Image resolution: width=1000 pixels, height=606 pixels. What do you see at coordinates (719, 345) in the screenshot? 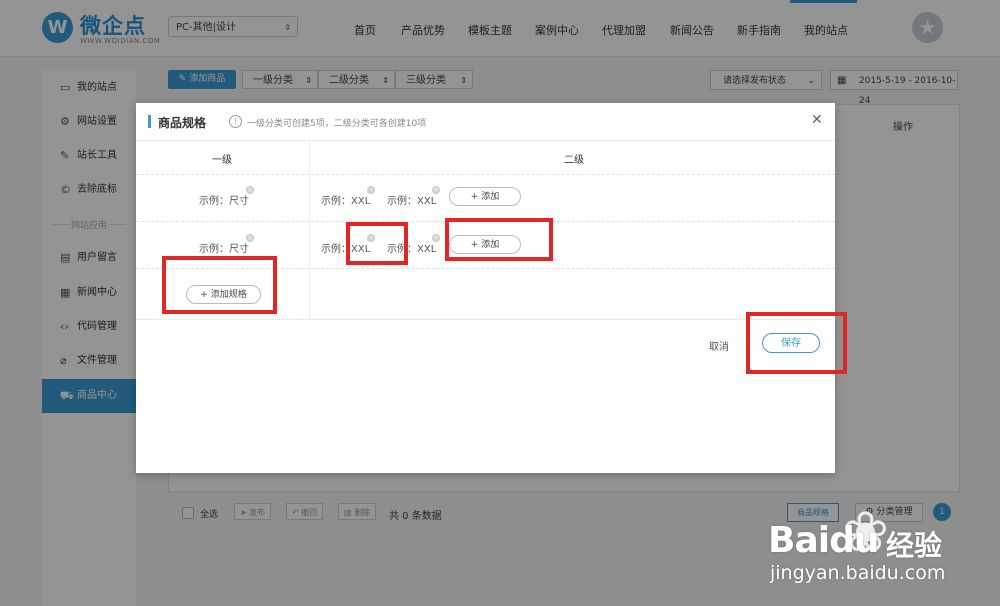
I see `cancel-button: 取消` at bounding box center [719, 345].